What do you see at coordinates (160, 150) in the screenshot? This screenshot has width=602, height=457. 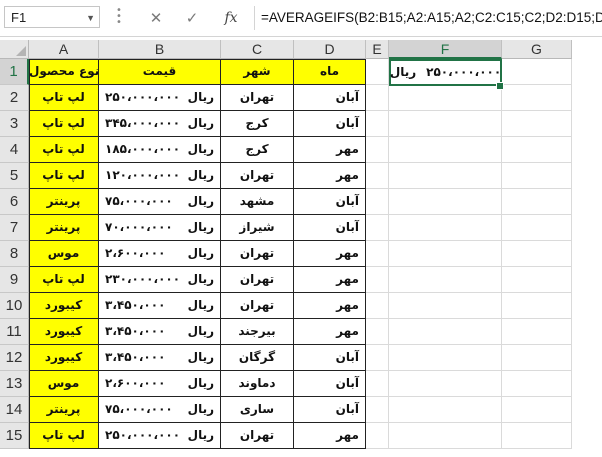 I see `cell-price: ۱۸۵،۰۰۰،۰۰۰ ریال` at bounding box center [160, 150].